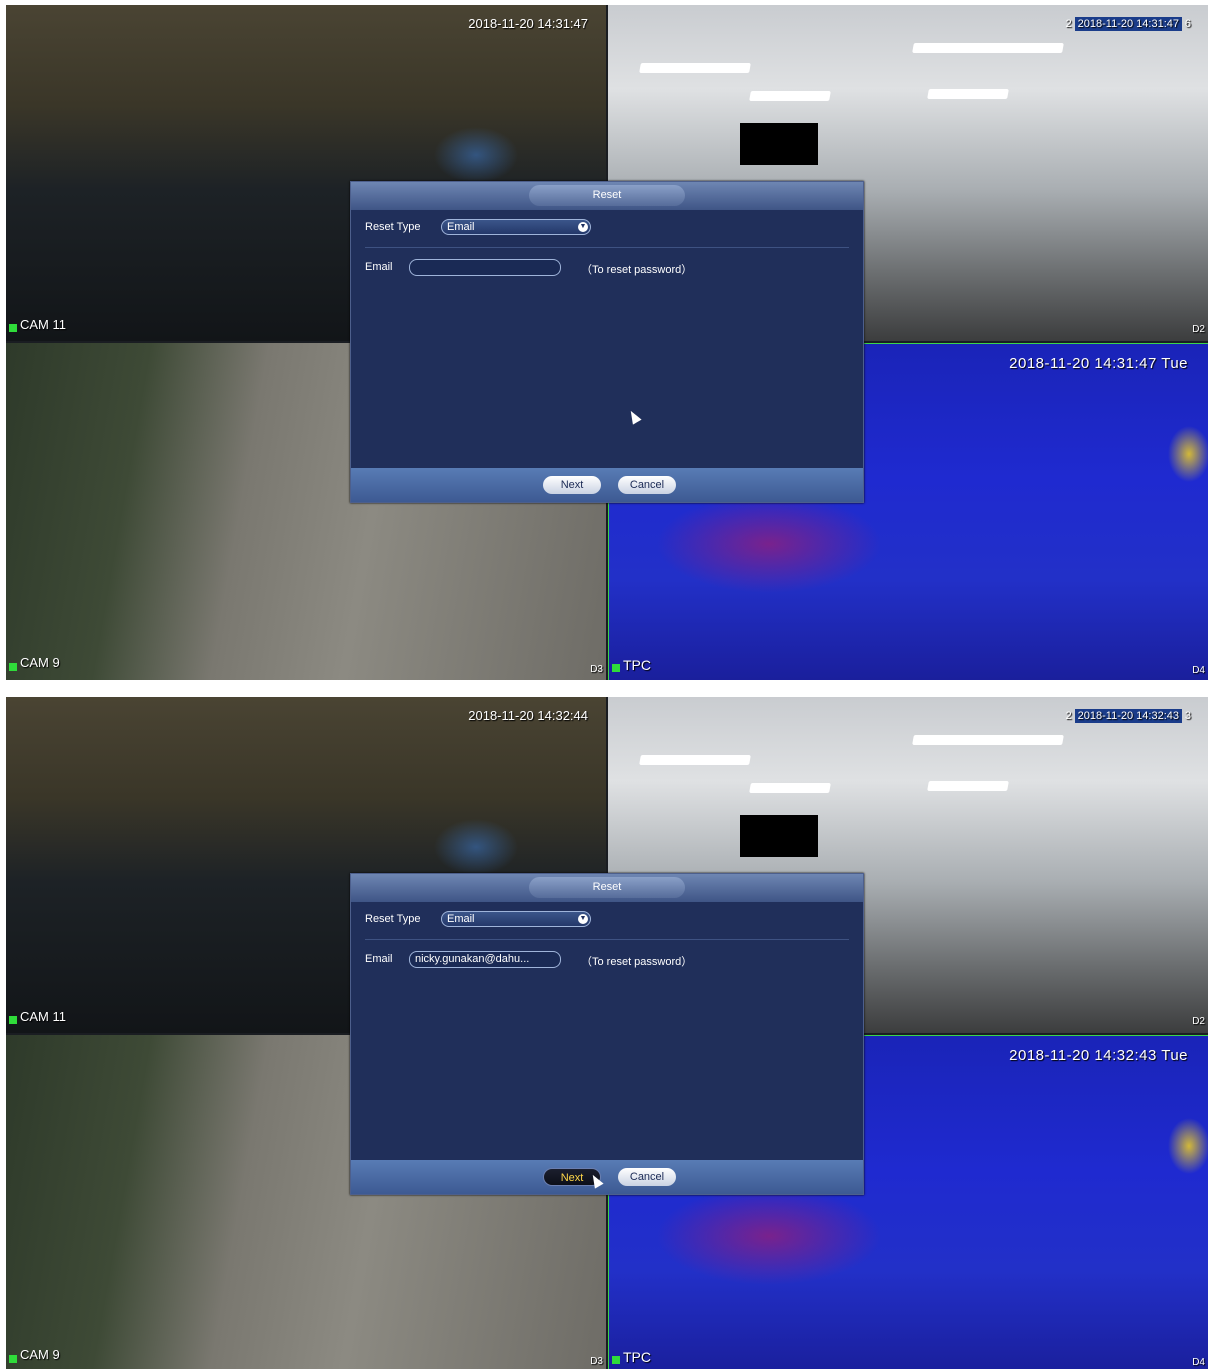 The image size is (1208, 1369). I want to click on next-button: Next, so click(572, 485).